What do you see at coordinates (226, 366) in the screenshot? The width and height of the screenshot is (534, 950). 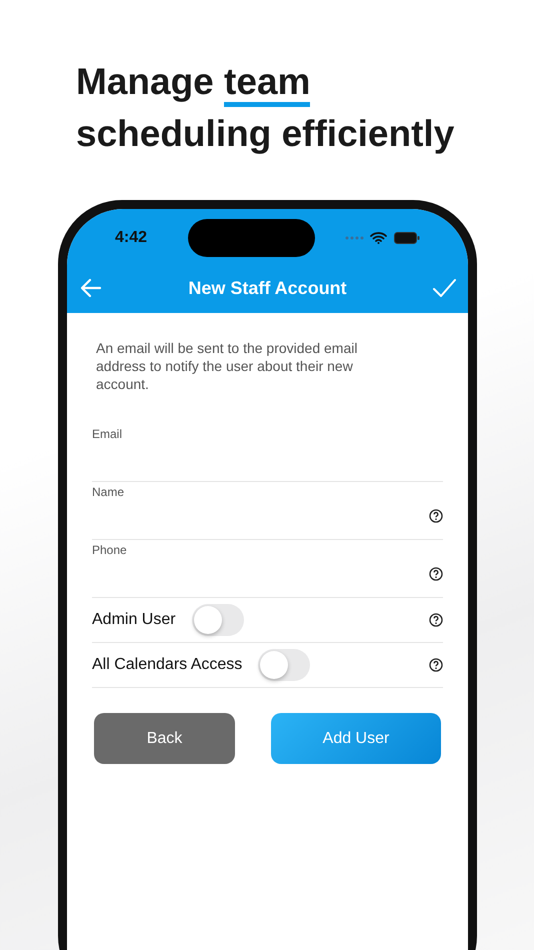 I see `description: An email will be sent to the provided email address to notify the user about their new account.` at bounding box center [226, 366].